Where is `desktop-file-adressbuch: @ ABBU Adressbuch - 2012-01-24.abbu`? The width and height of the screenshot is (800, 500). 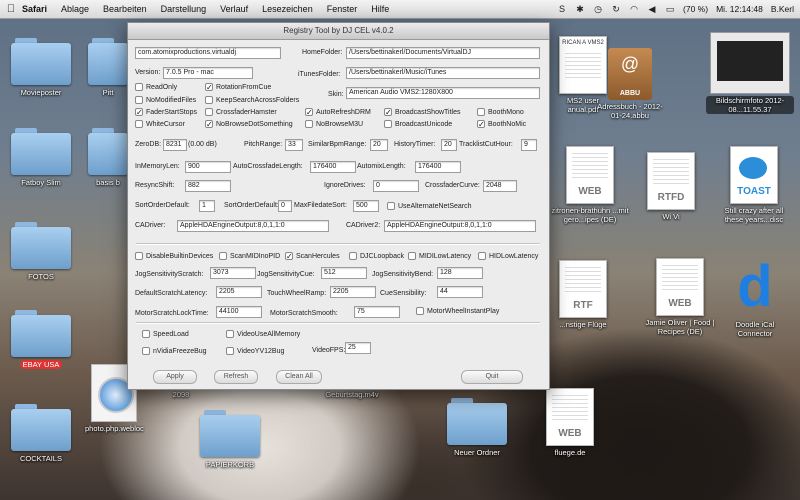 desktop-file-adressbuch: @ ABBU Adressbuch - 2012-01-24.abbu is located at coordinates (630, 84).